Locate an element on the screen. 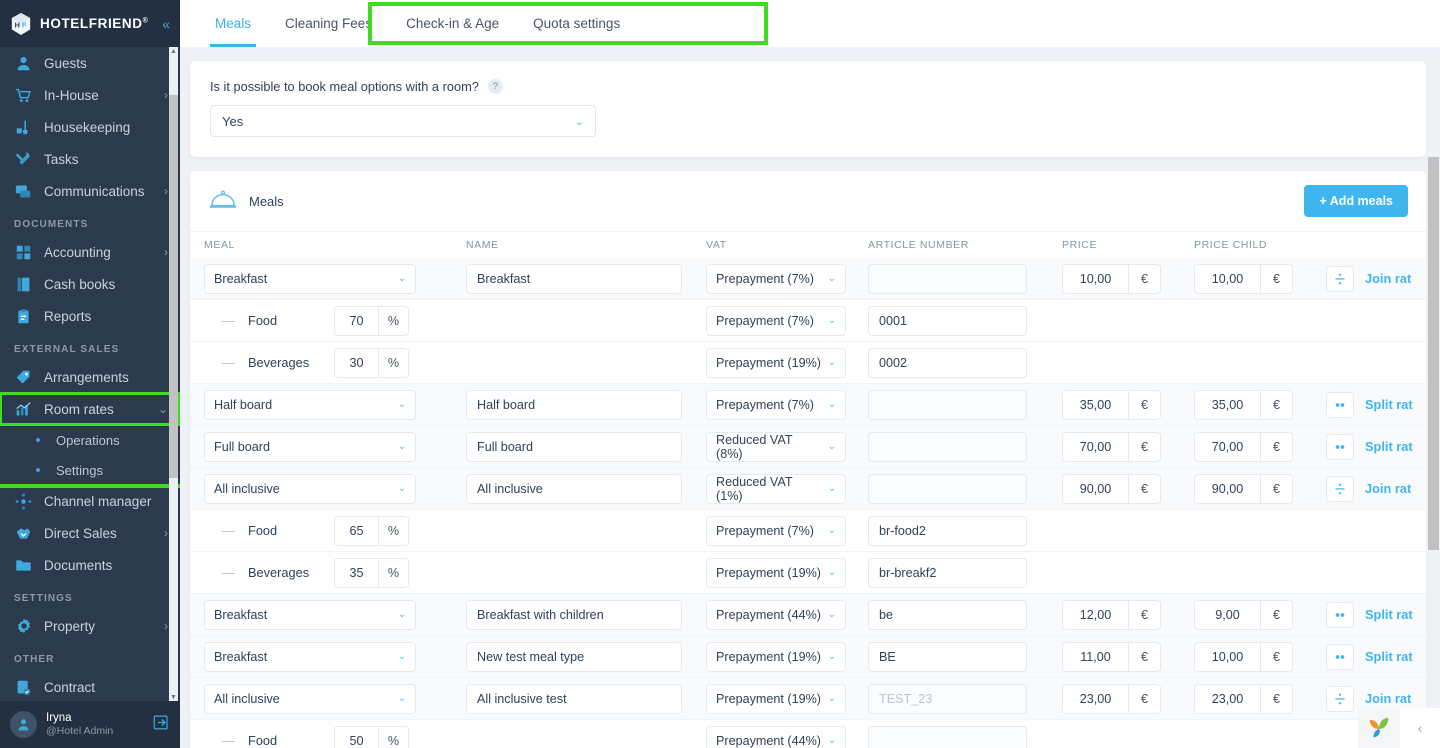 This screenshot has height=748, width=1440. sidebar-item-reports: Reports is located at coordinates (90, 316).